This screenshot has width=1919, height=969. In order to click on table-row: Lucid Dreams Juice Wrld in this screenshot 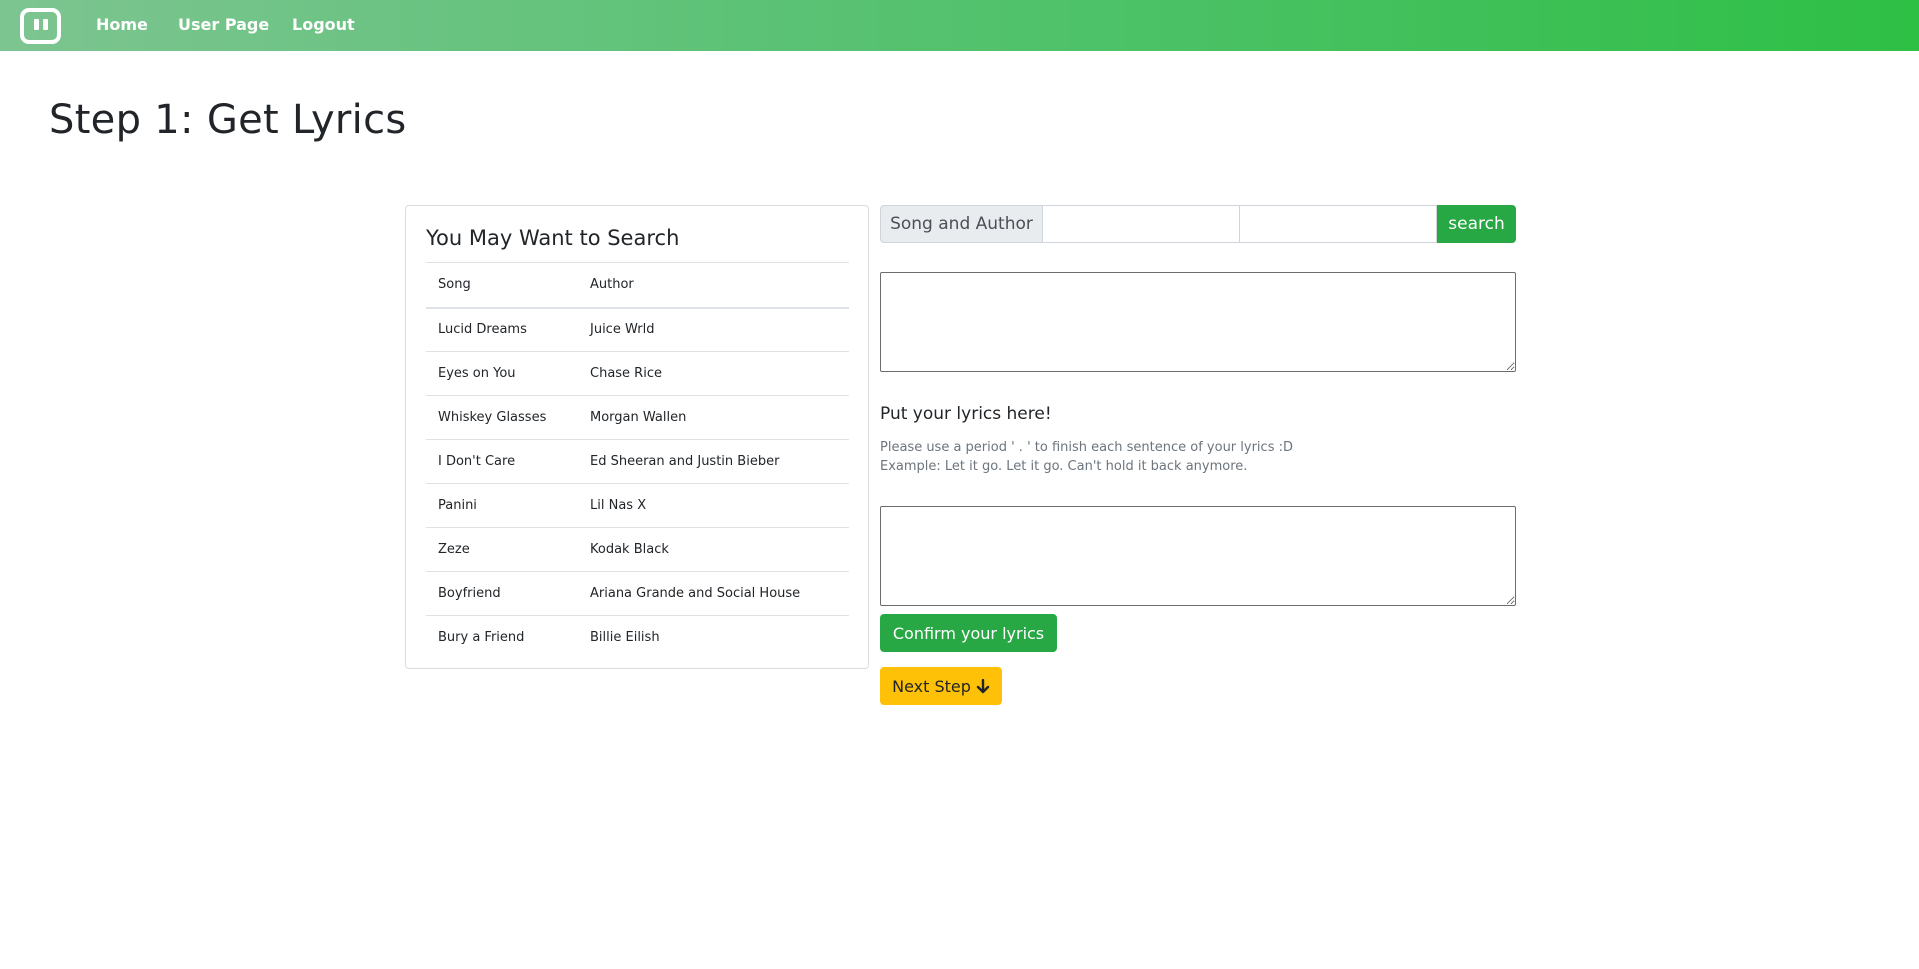, I will do `click(637, 329)`.